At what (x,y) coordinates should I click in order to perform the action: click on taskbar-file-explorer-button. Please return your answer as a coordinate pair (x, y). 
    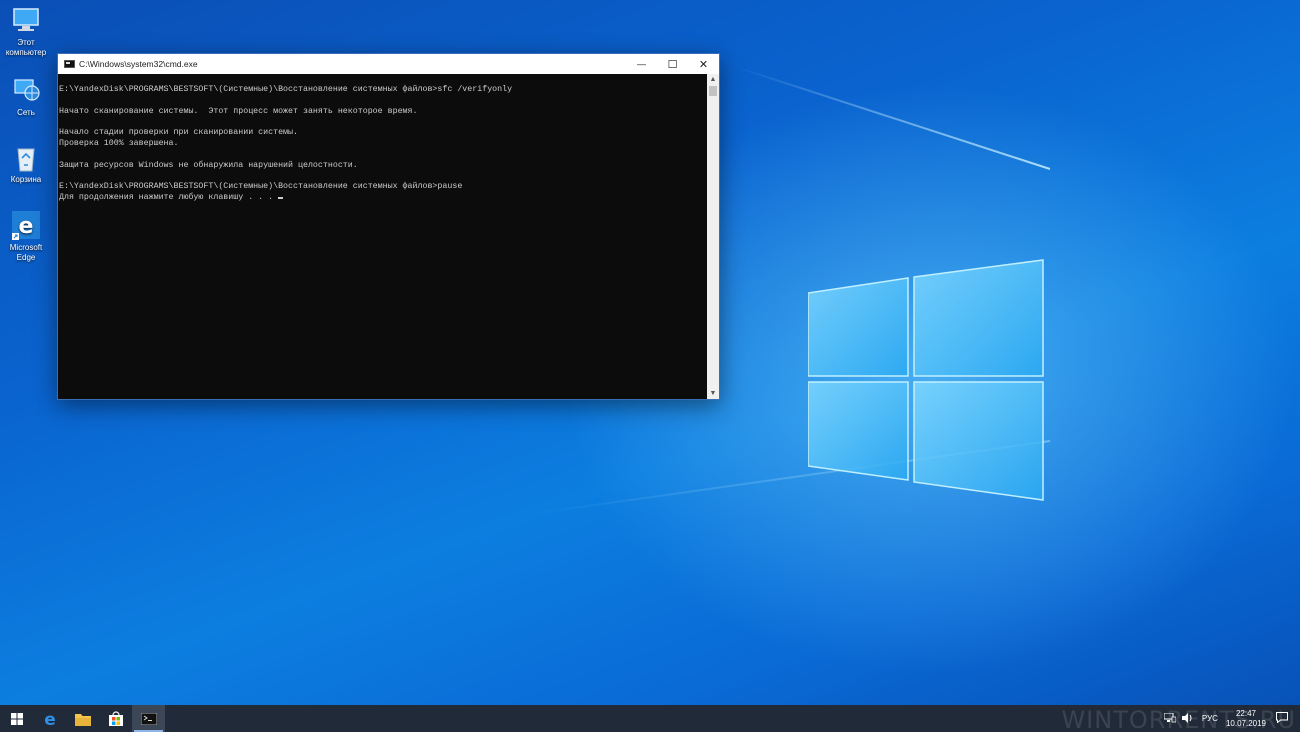
    Looking at the image, I should click on (82, 718).